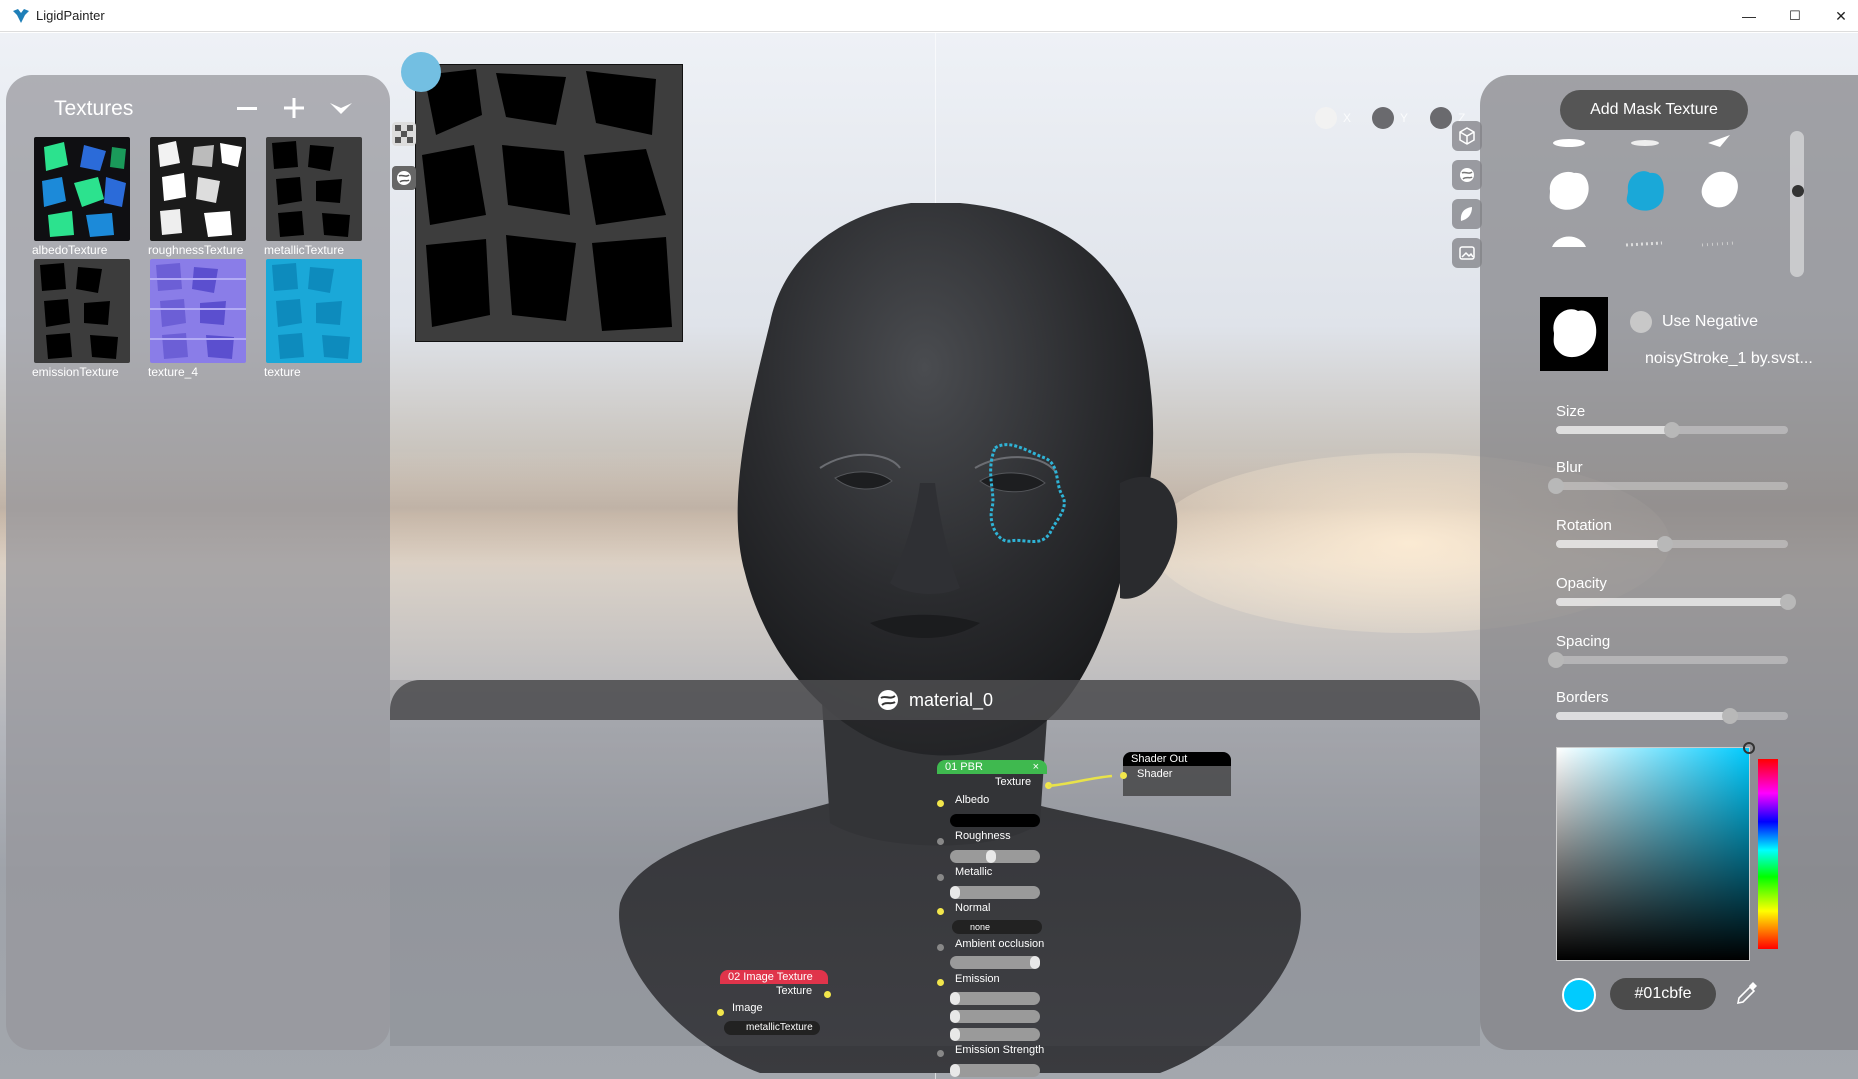 The width and height of the screenshot is (1858, 1079). I want to click on emission-strength-knob, so click(955, 1070).